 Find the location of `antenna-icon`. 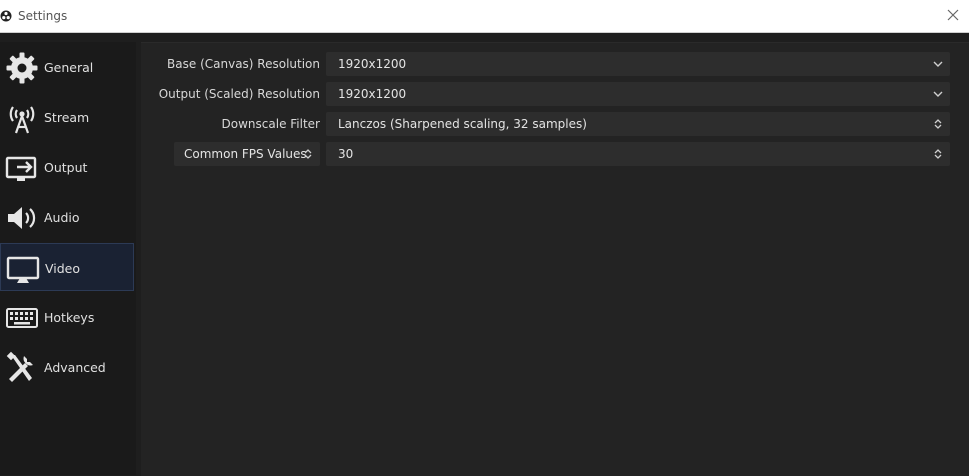

antenna-icon is located at coordinates (22, 120).